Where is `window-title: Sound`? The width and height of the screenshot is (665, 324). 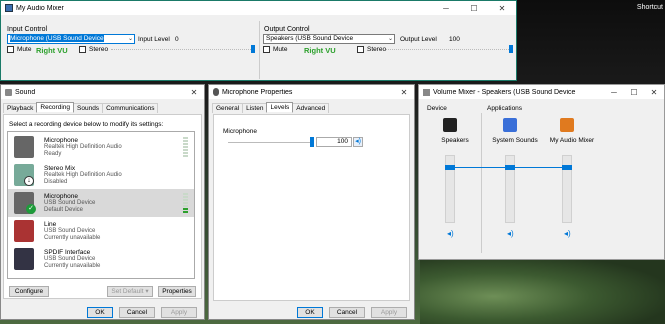 window-title: Sound is located at coordinates (25, 92).